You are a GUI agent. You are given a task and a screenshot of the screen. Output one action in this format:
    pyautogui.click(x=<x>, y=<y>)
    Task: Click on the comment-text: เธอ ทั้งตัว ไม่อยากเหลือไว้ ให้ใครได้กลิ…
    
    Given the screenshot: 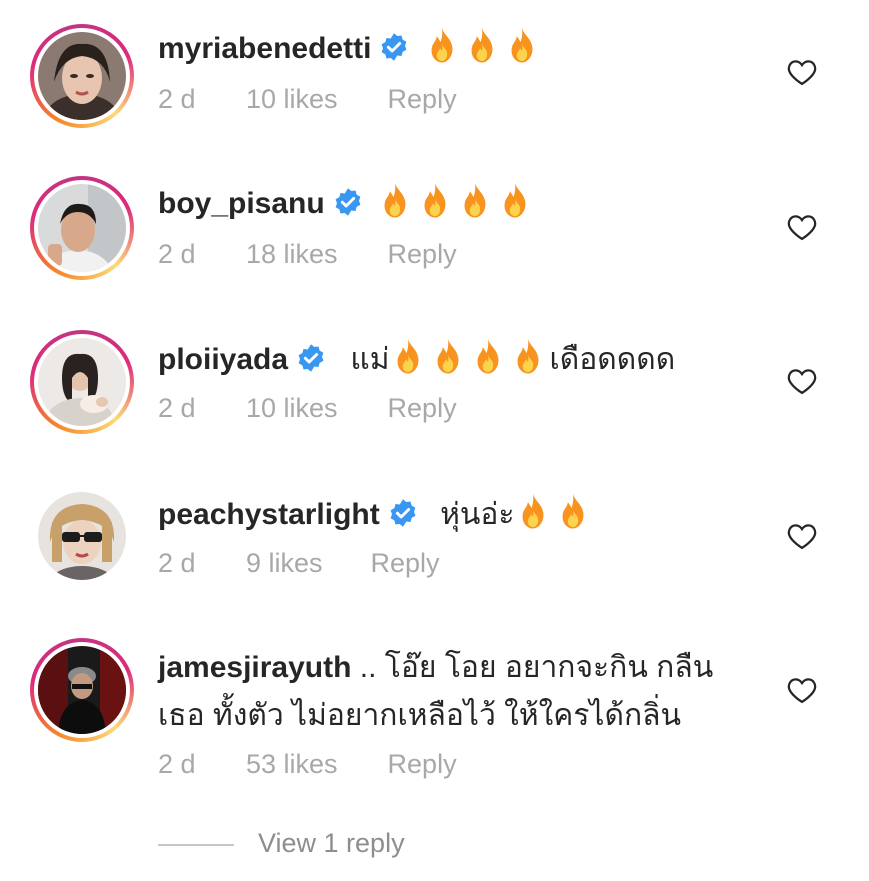 What is the action you would take?
    pyautogui.click(x=420, y=715)
    